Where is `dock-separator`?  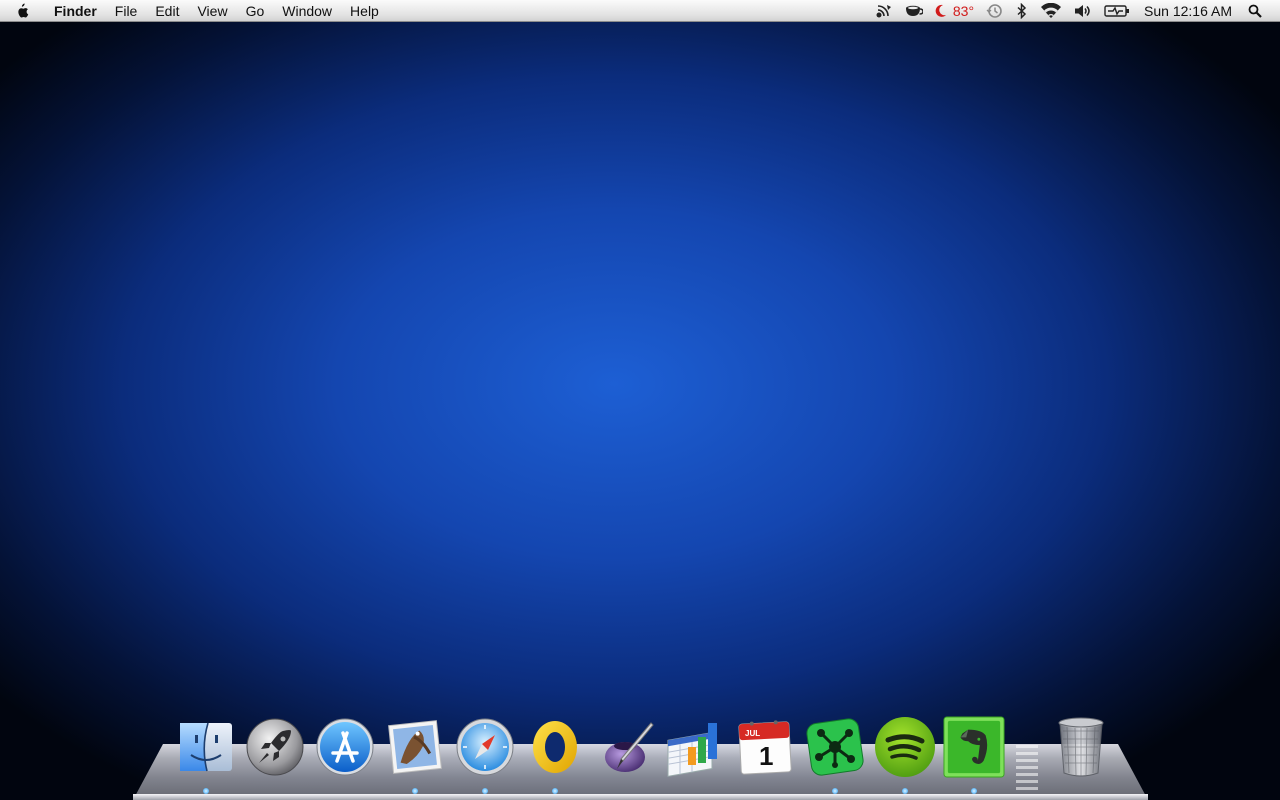 dock-separator is located at coordinates (1027, 772).